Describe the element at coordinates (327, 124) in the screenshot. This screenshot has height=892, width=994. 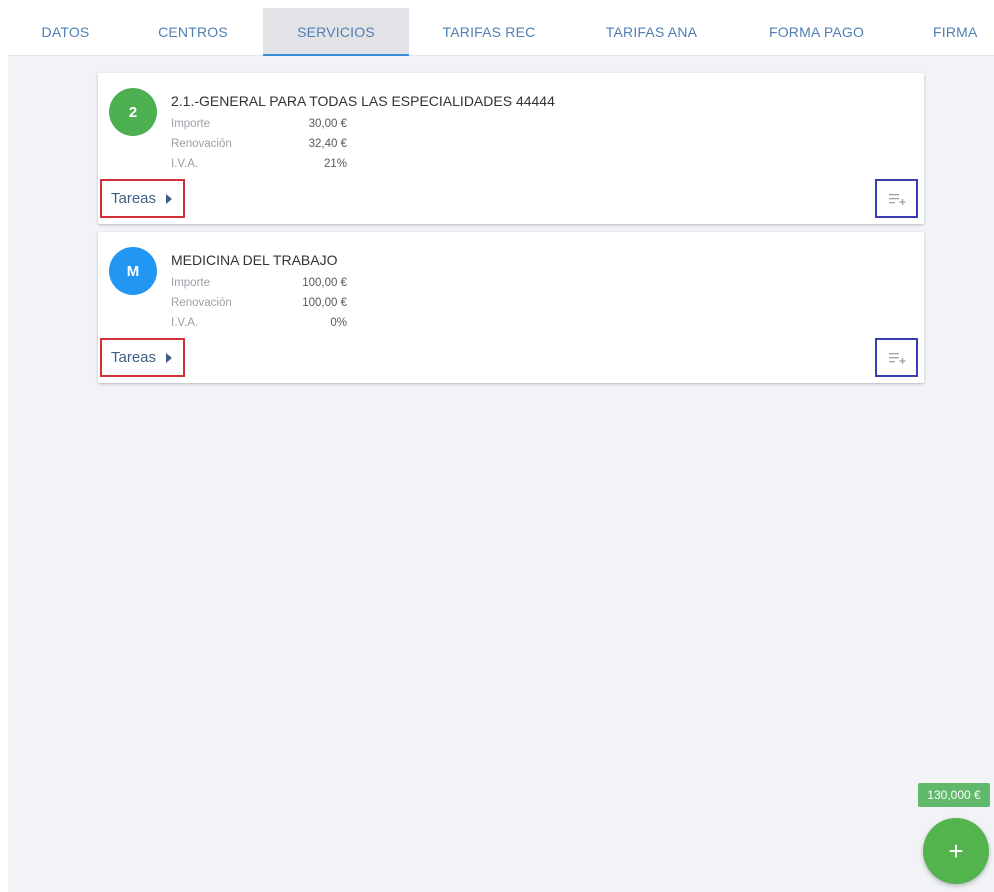
I see `detail-value: 30,00 €` at that location.